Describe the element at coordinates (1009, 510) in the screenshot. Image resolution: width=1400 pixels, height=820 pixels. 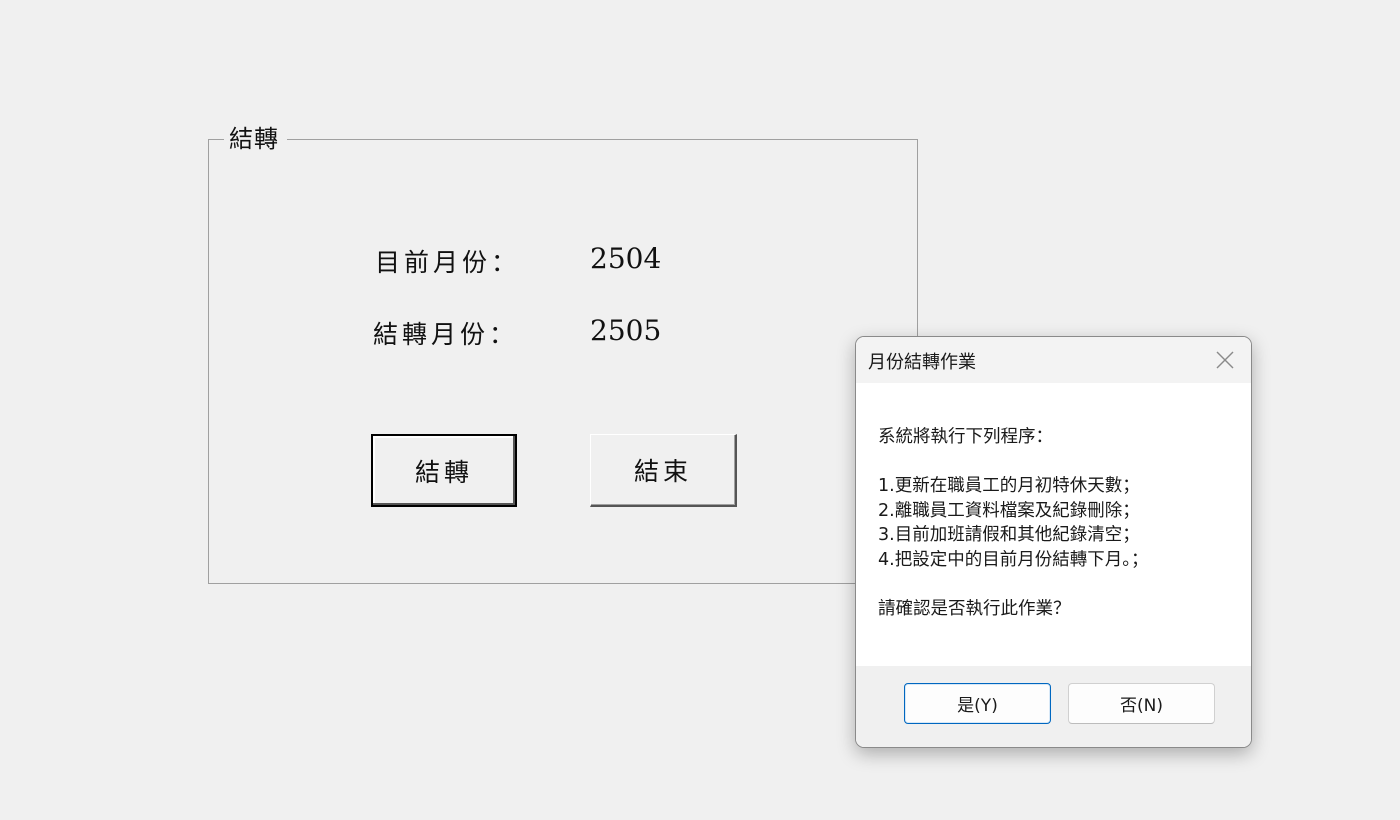
I see `message-step-2: 2.離職員工資料檔案及紀錄刪除；` at that location.